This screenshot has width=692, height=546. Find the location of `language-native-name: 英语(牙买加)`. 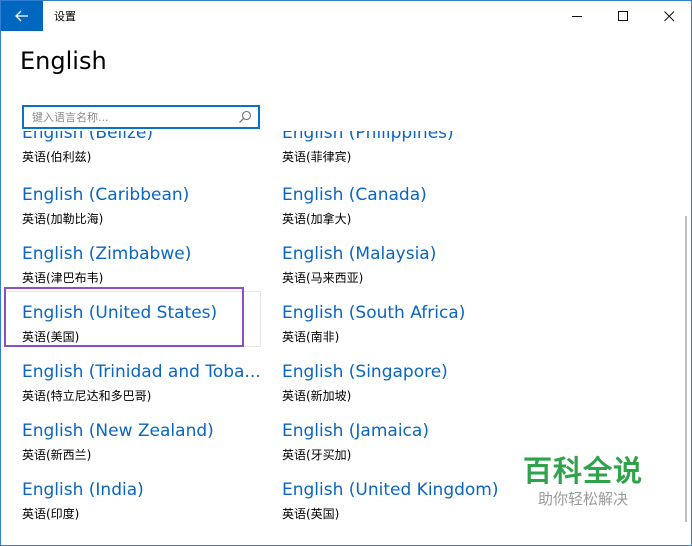

language-native-name: 英语(牙买加) is located at coordinates (317, 455).